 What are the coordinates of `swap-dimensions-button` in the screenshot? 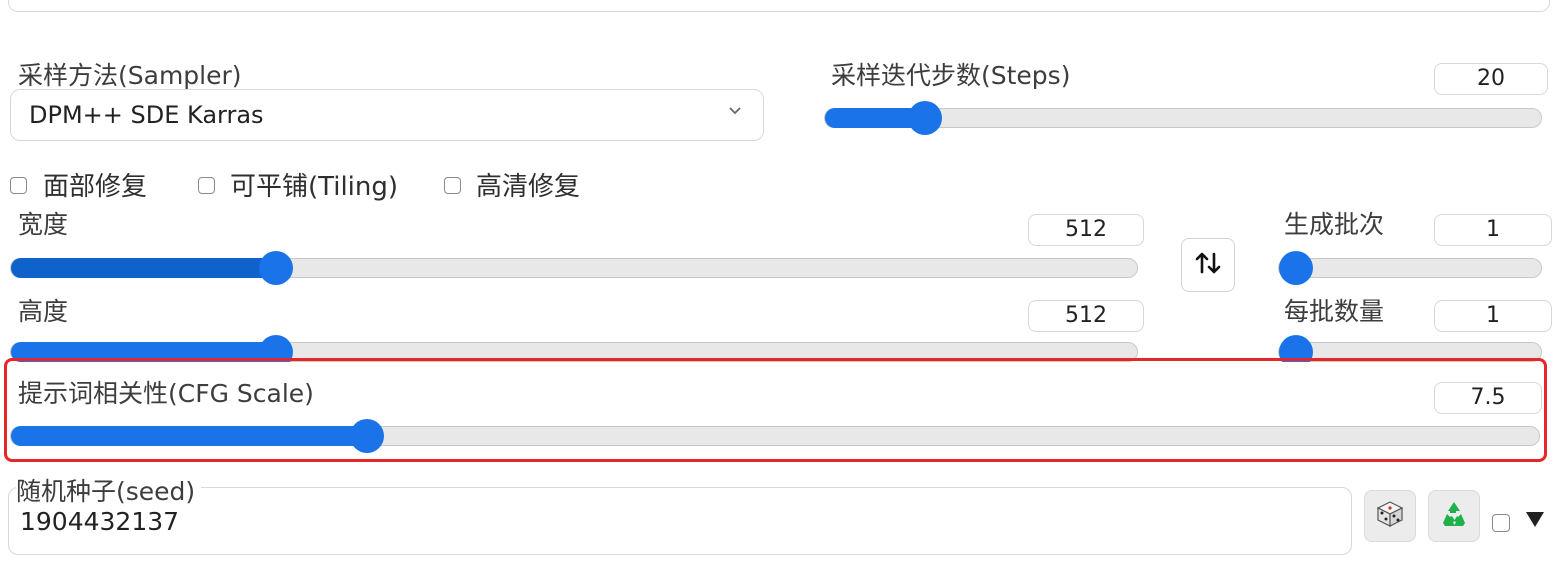 It's located at (1208, 265).